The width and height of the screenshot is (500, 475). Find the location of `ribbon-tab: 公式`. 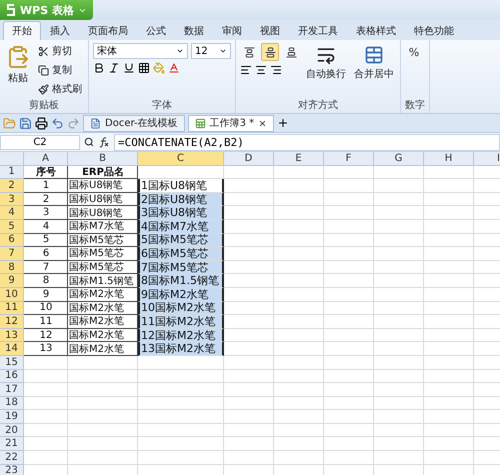

ribbon-tab: 公式 is located at coordinates (156, 30).